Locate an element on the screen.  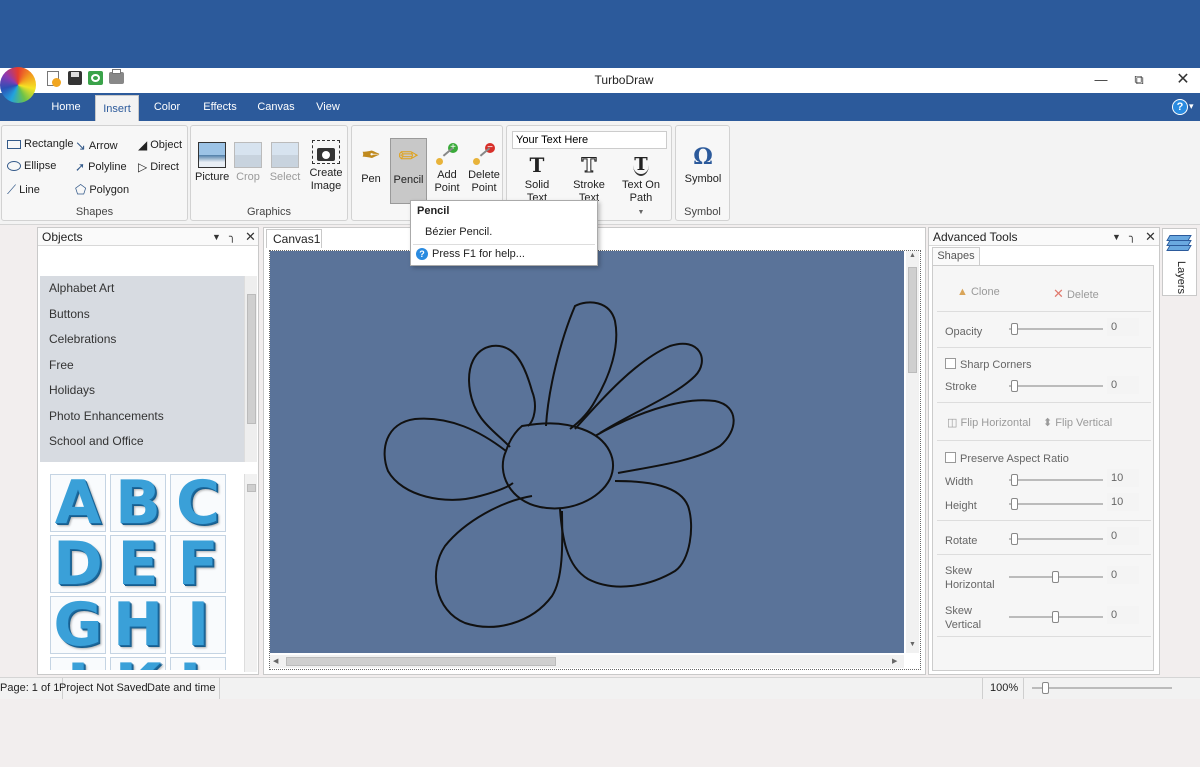
list-item: Free is located at coordinates (142, 366).